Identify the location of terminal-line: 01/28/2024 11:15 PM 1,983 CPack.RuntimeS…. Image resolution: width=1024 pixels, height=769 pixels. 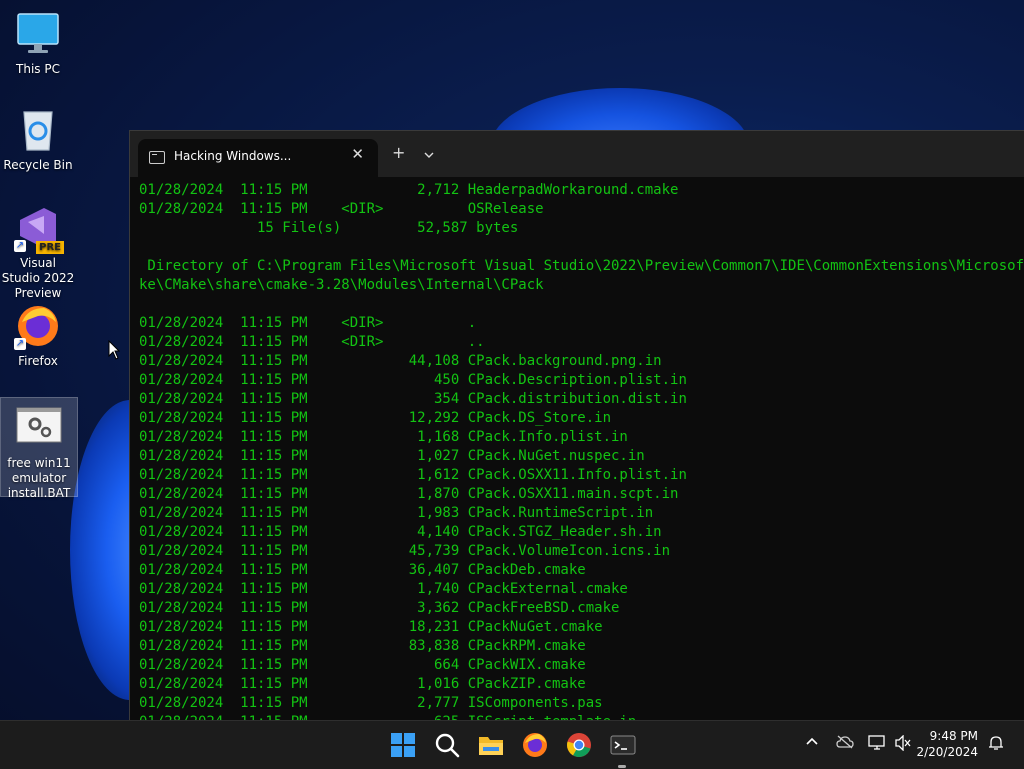
(396, 513).